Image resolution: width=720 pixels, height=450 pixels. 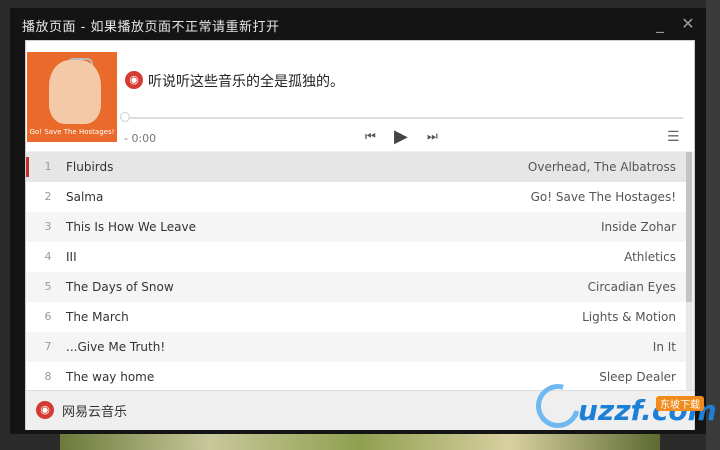 What do you see at coordinates (140, 138) in the screenshot?
I see `time-display: - 0:00` at bounding box center [140, 138].